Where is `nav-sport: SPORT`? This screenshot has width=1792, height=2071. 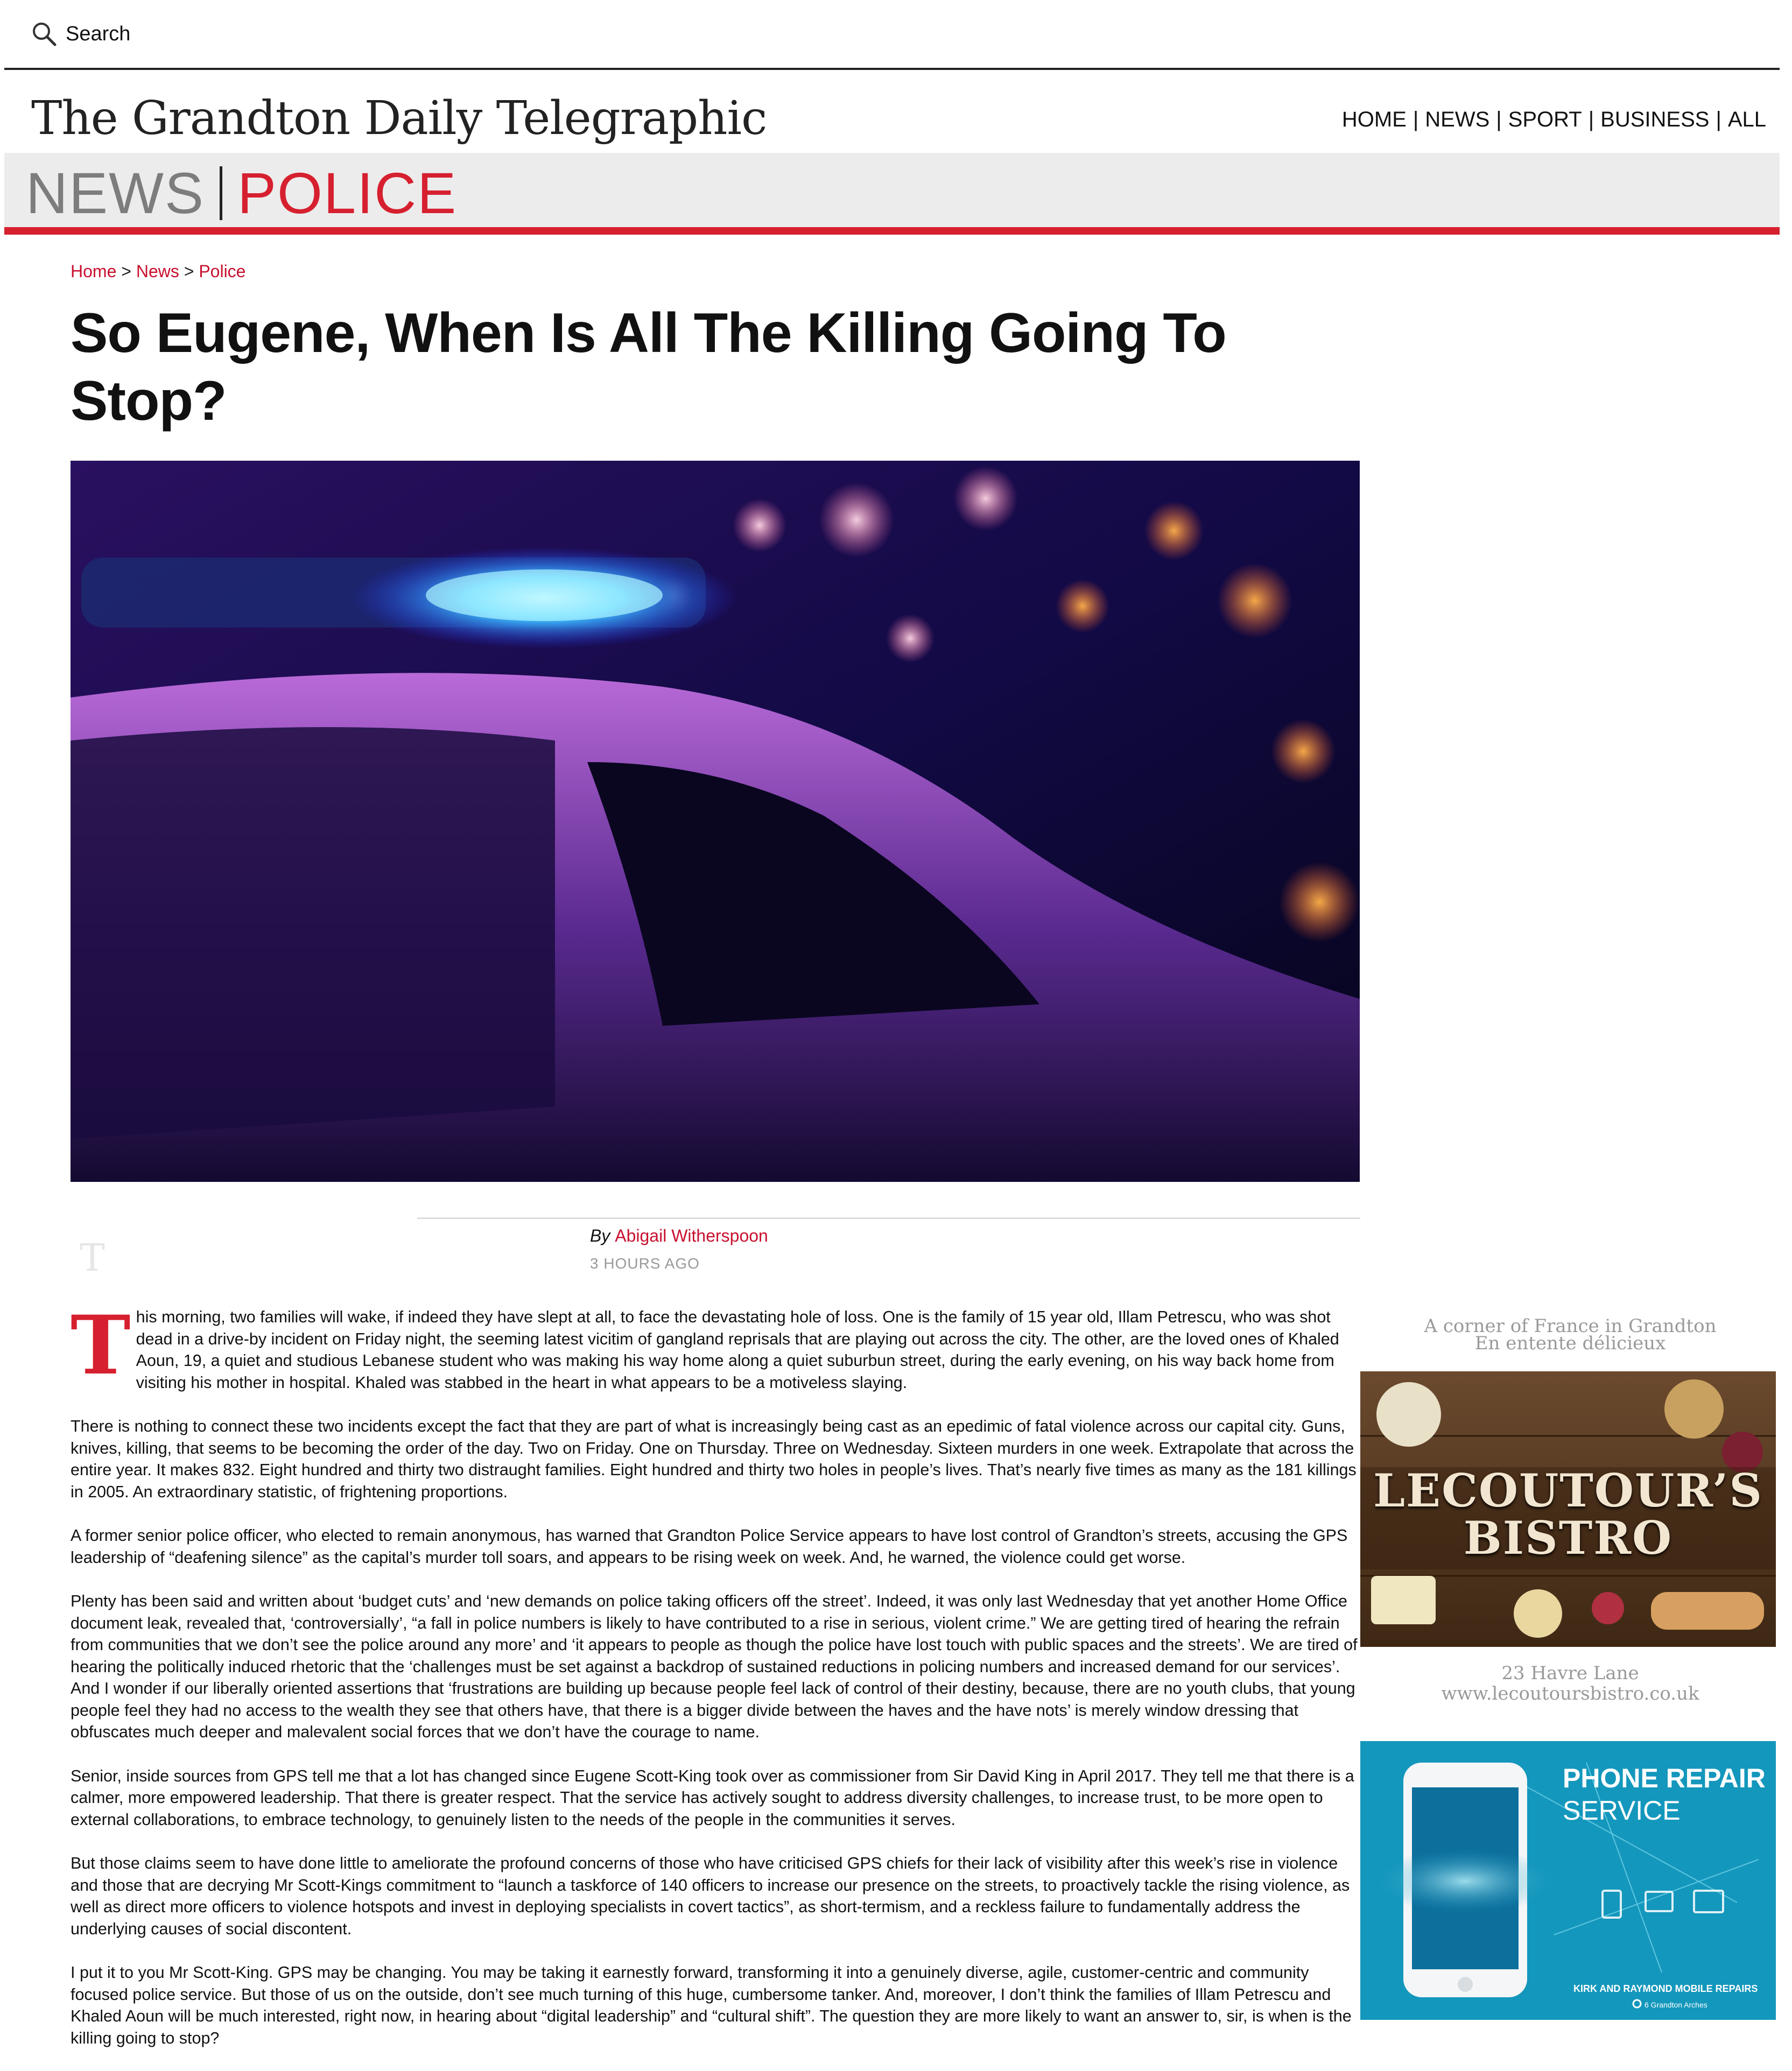 nav-sport: SPORT is located at coordinates (1545, 120).